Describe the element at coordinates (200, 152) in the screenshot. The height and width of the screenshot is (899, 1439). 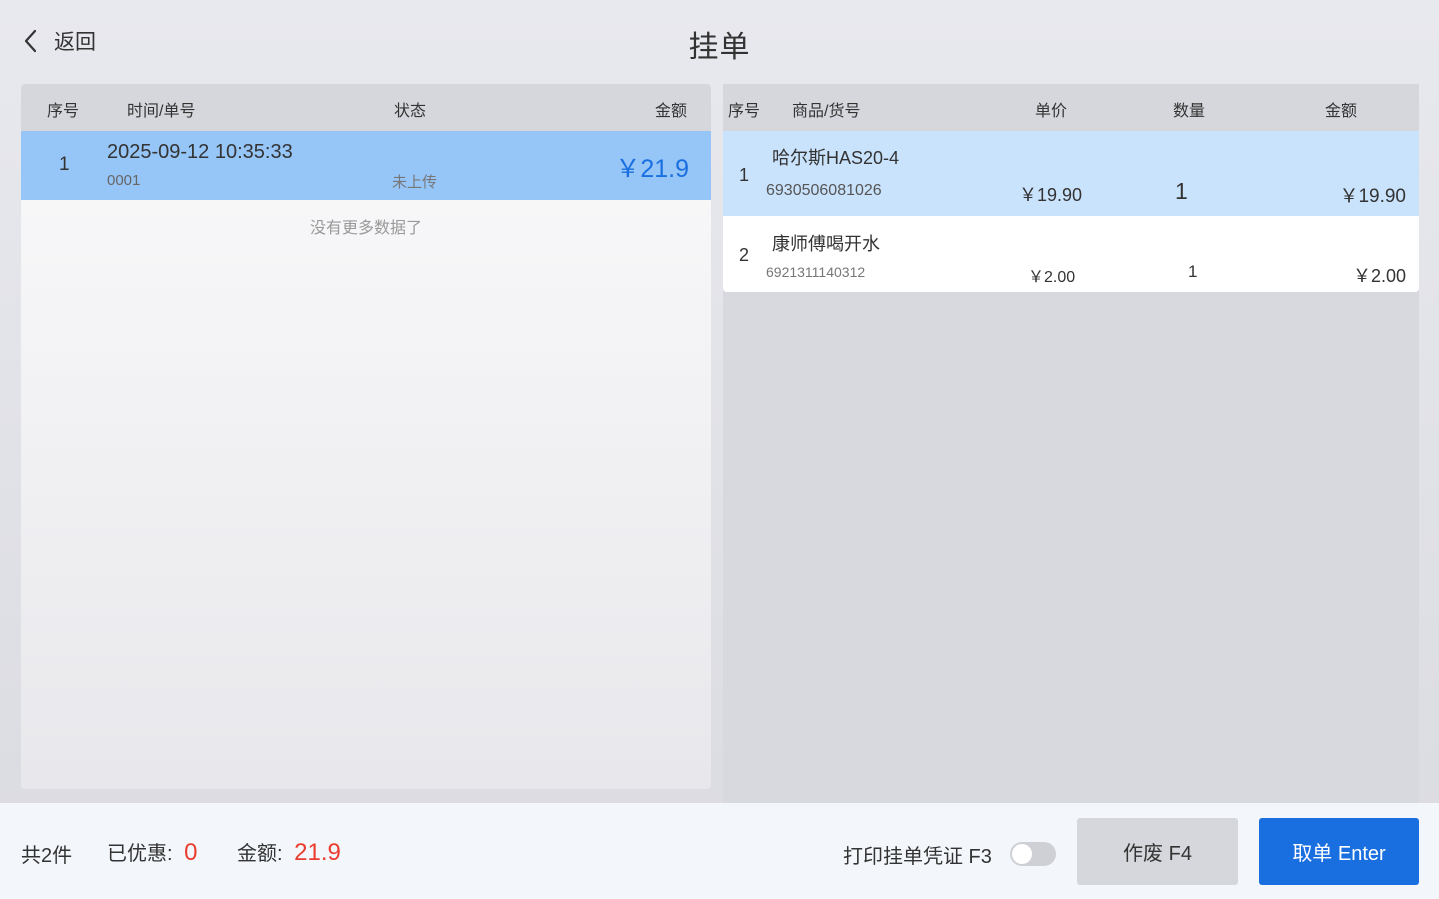
I see `order-time: 2025-09-12 10:35:33` at that location.